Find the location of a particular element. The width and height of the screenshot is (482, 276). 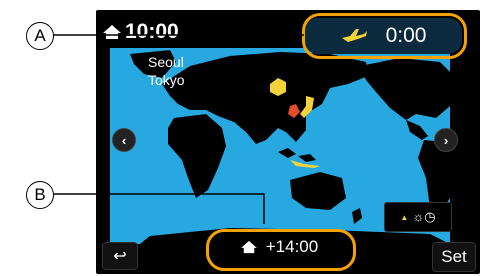

home-icon is located at coordinates (112, 32).